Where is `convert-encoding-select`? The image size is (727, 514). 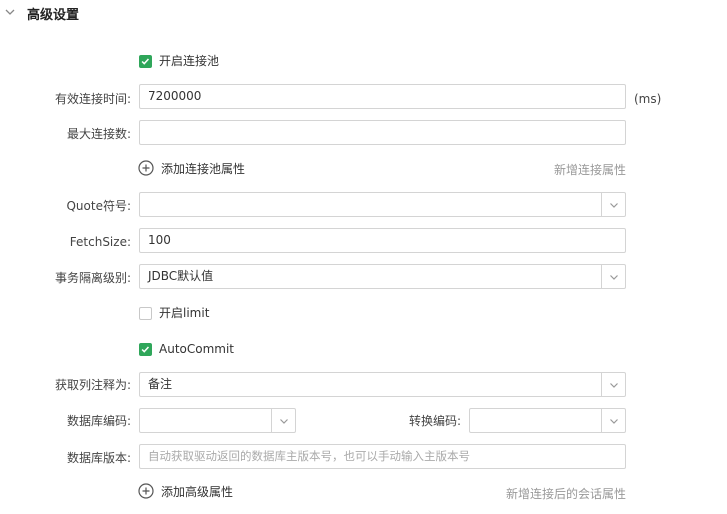
convert-encoding-select is located at coordinates (547, 420).